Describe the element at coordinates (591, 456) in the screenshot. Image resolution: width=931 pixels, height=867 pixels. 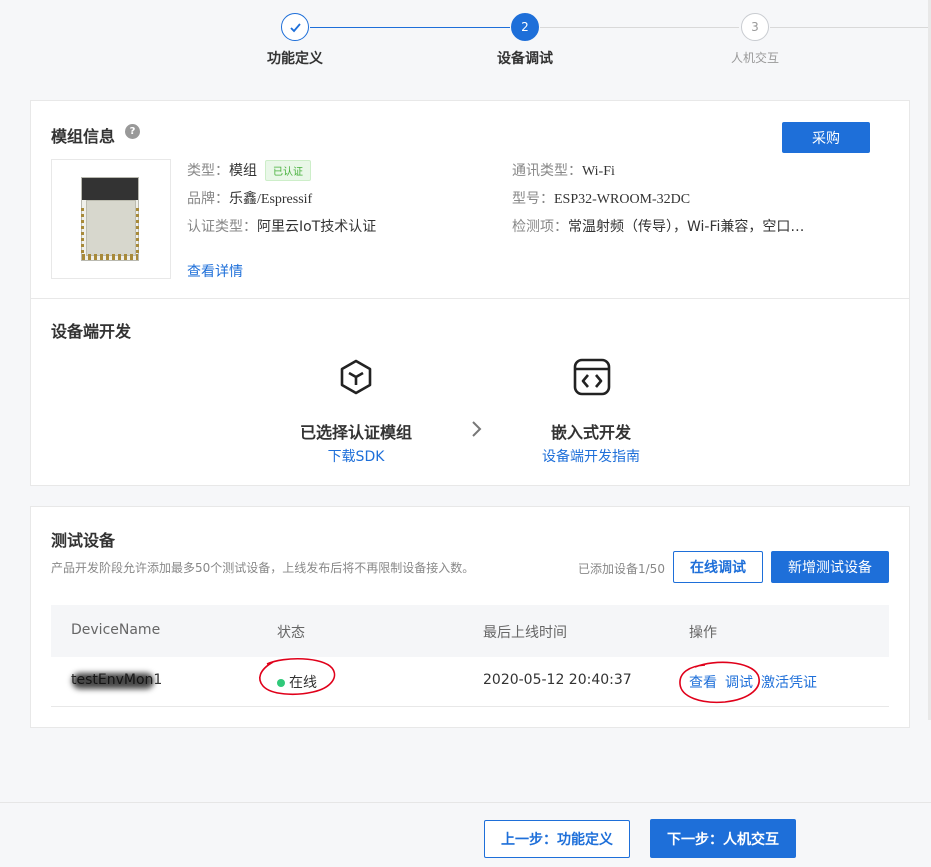
I see `device-dev-guide-link: 设备端开发指南` at that location.